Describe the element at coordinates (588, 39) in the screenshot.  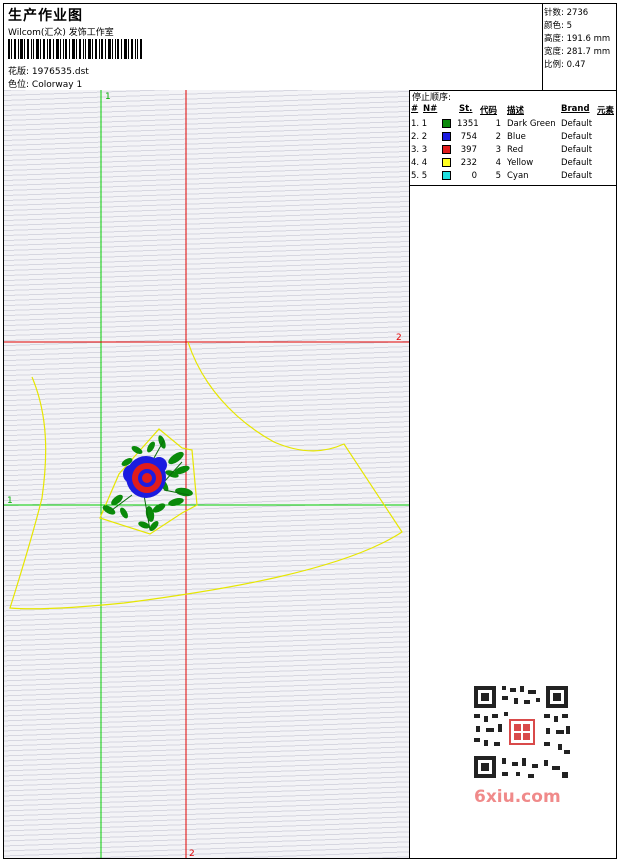
I see `height-value: 191.6 mm` at that location.